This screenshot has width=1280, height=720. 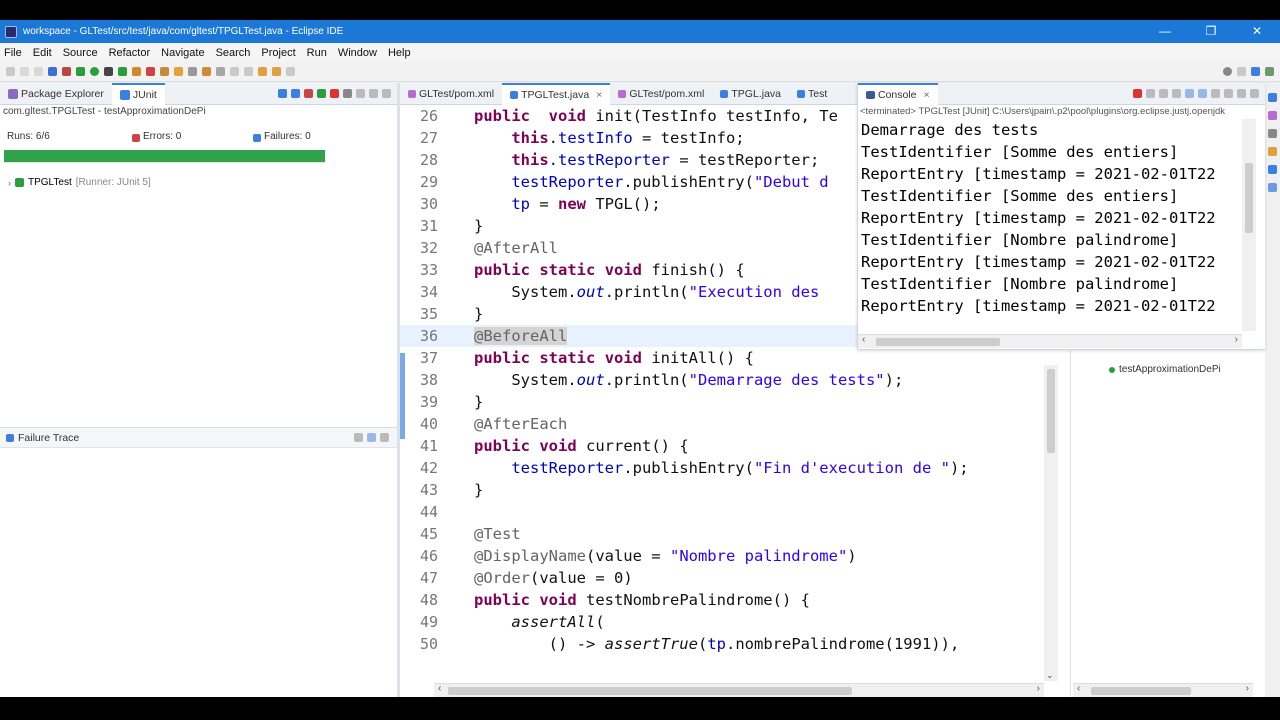 What do you see at coordinates (334, 93) in the screenshot?
I see `stop-icon` at bounding box center [334, 93].